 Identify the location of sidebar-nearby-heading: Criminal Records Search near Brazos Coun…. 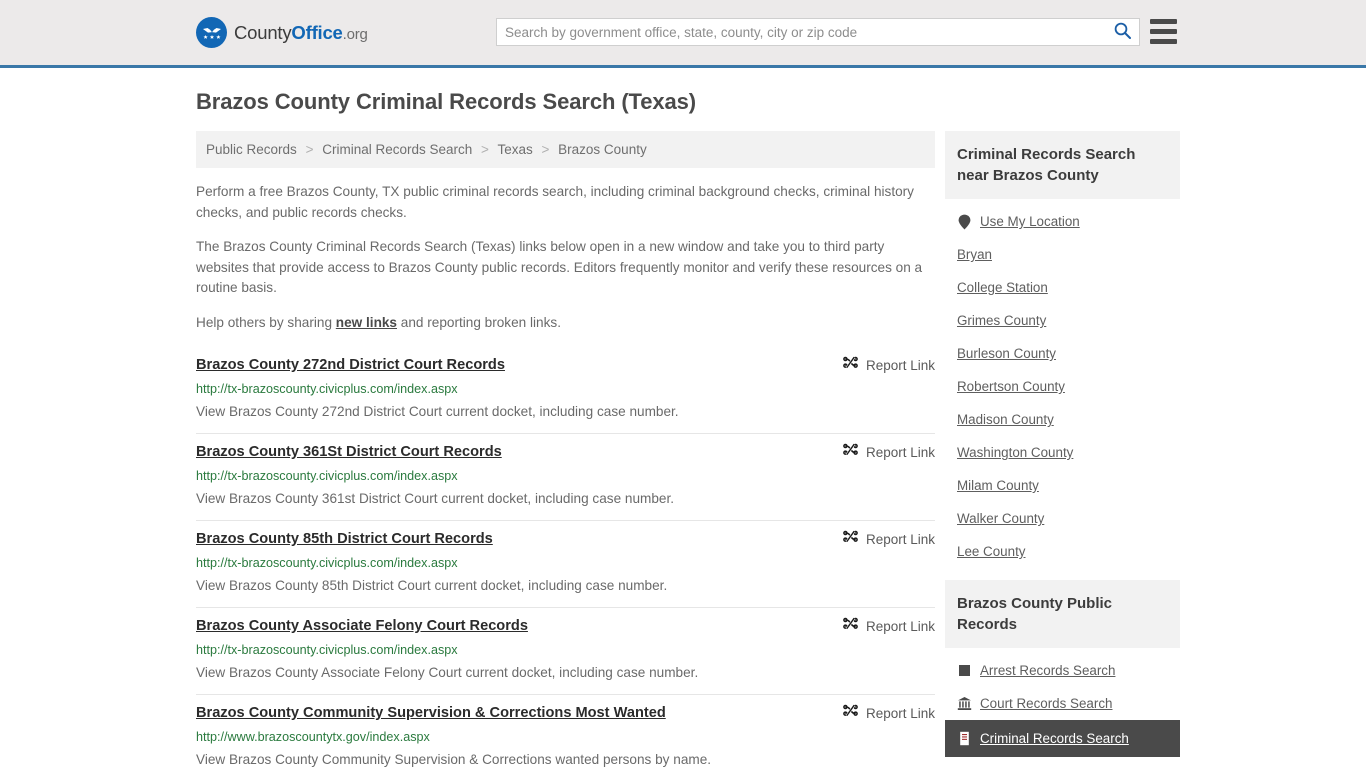
(1062, 165).